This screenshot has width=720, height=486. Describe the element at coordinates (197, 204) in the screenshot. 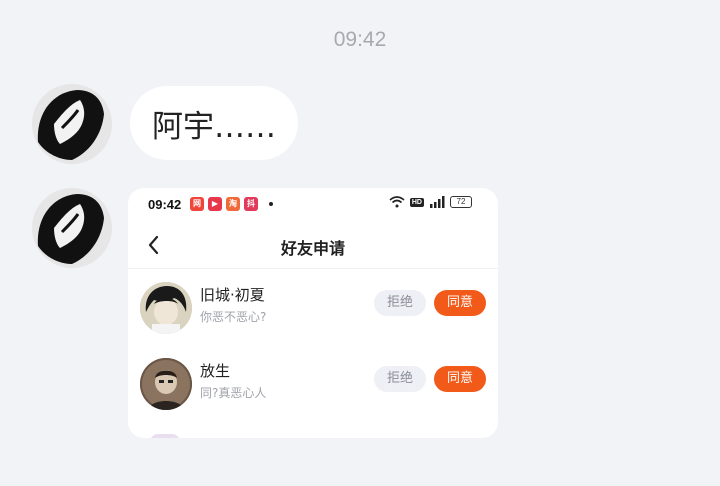

I see `app-icon: 网` at that location.